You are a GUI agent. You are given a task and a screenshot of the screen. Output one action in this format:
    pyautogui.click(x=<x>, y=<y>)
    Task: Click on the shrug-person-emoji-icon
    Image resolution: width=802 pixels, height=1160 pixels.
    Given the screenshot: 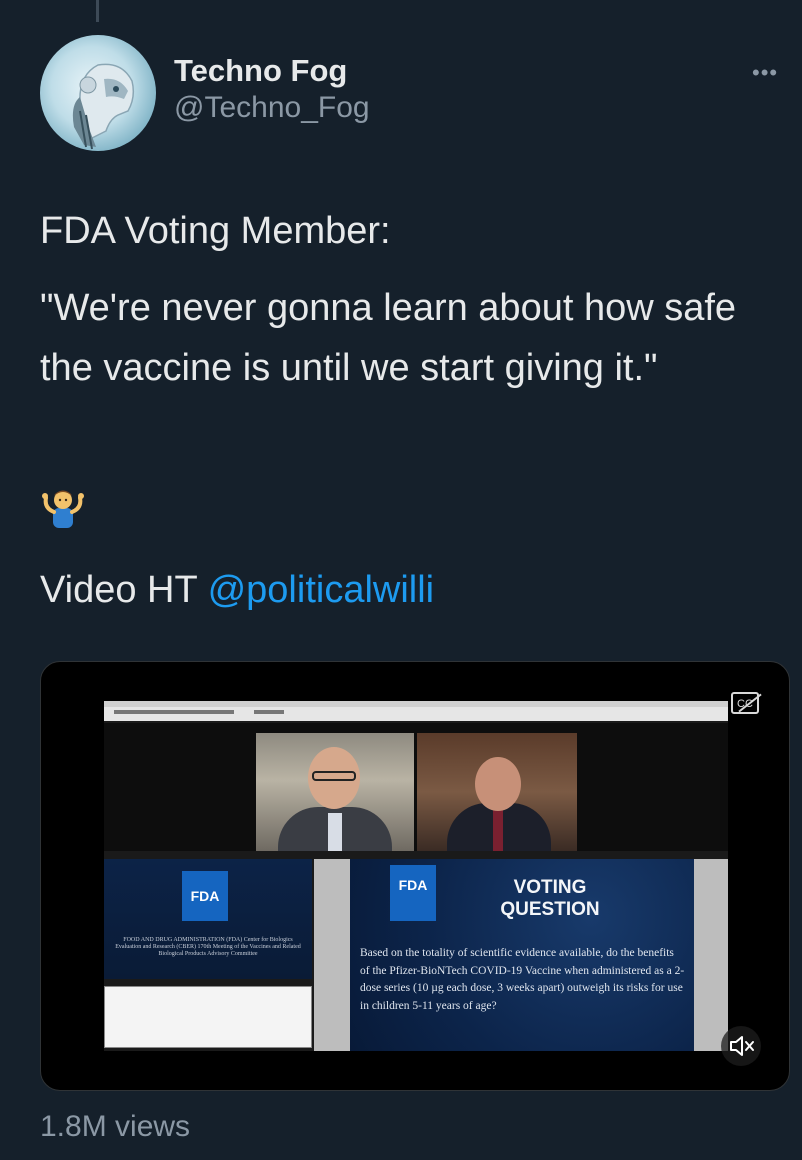 What is the action you would take?
    pyautogui.click(x=63, y=510)
    